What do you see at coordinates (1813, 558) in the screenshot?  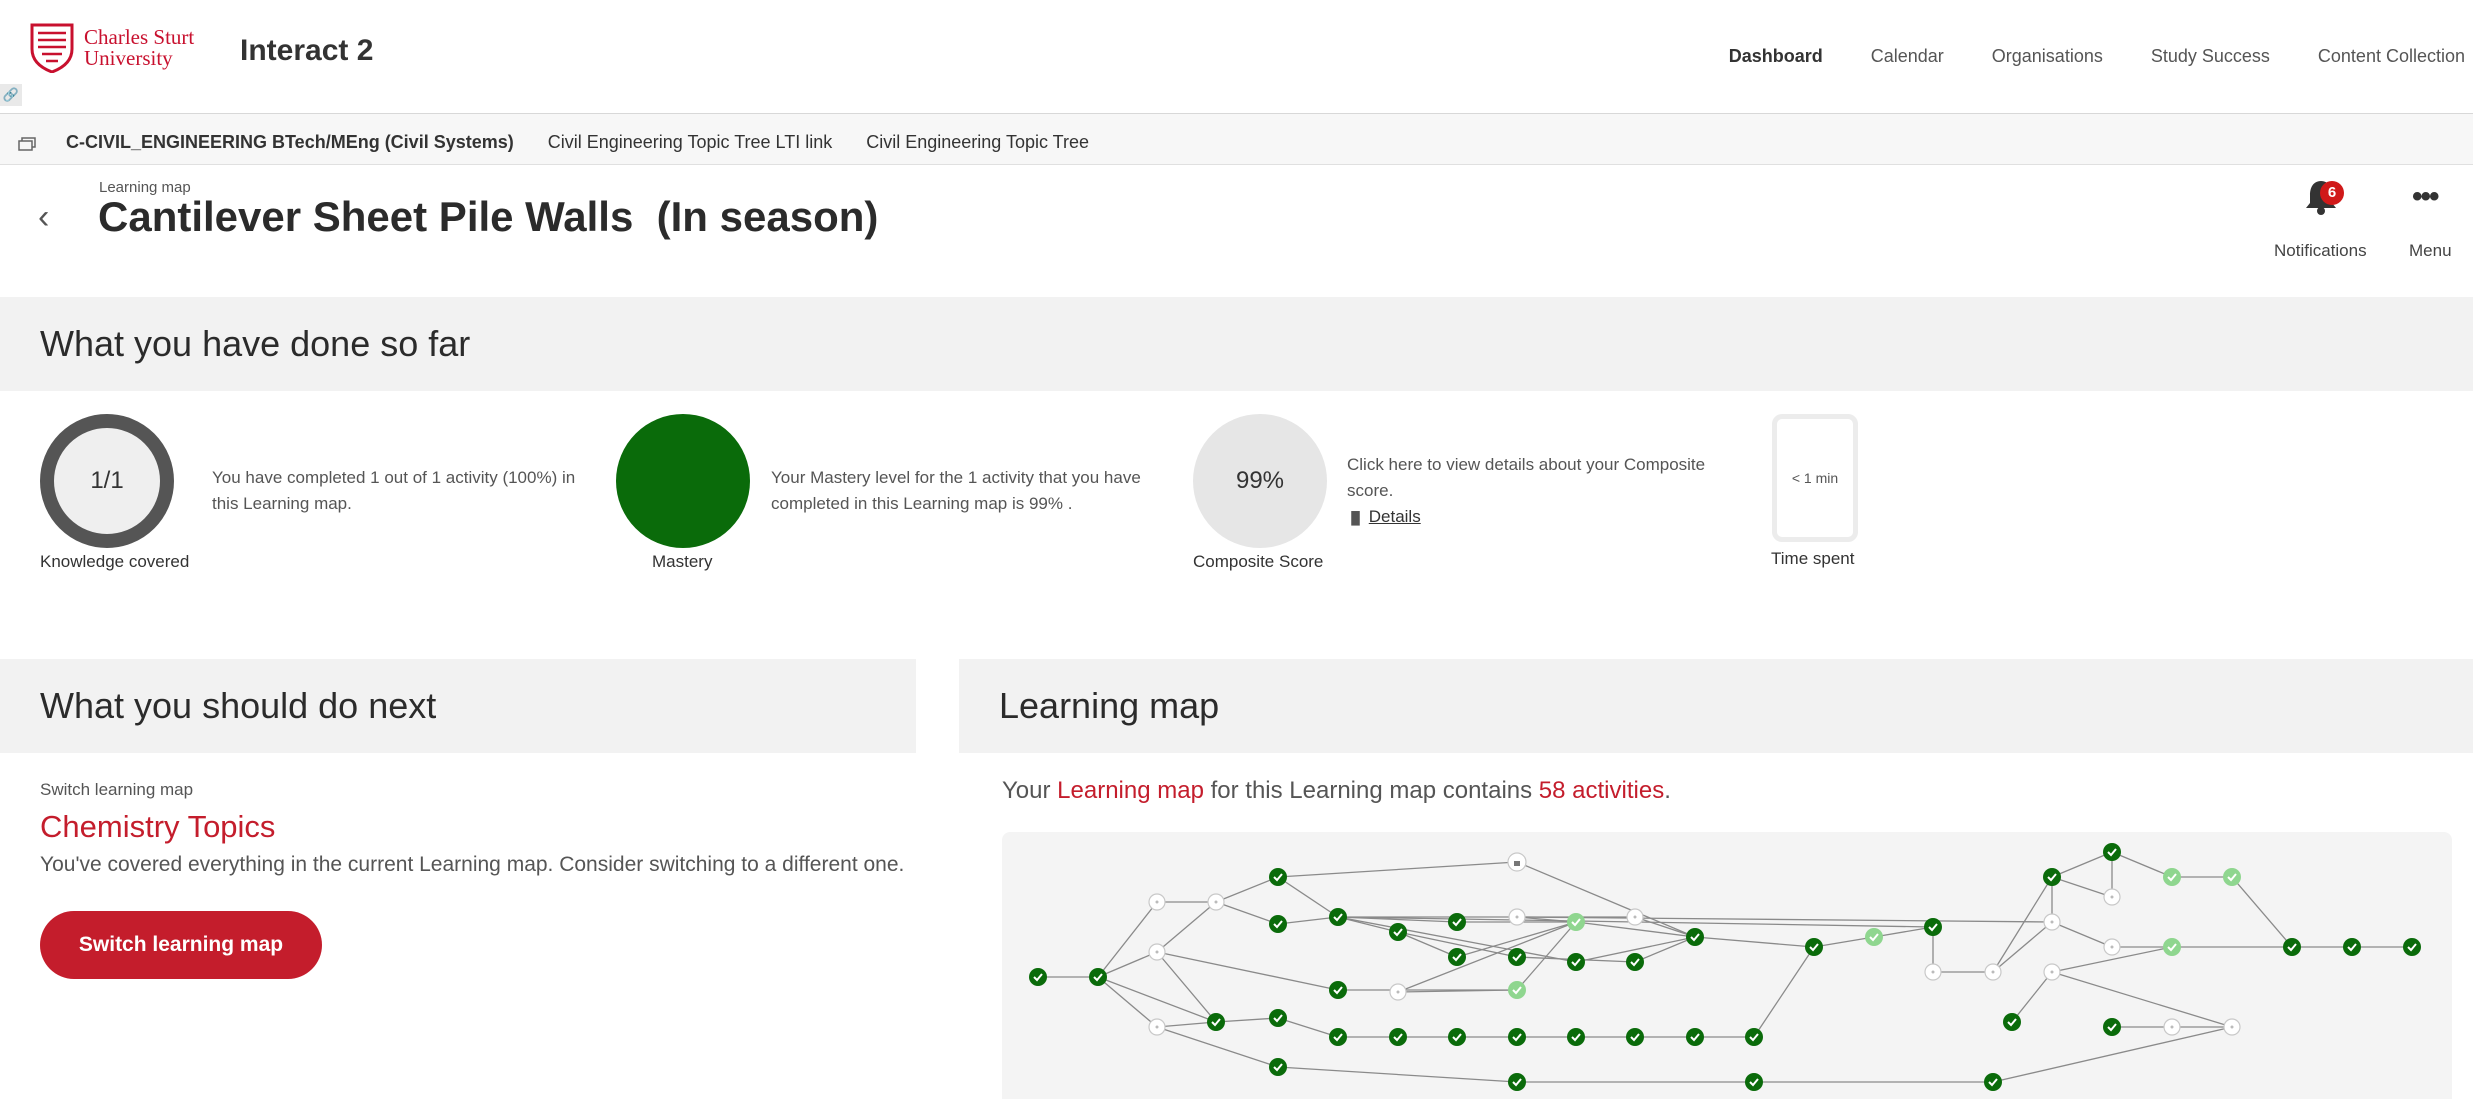 I see `time-caption: Time spent` at bounding box center [1813, 558].